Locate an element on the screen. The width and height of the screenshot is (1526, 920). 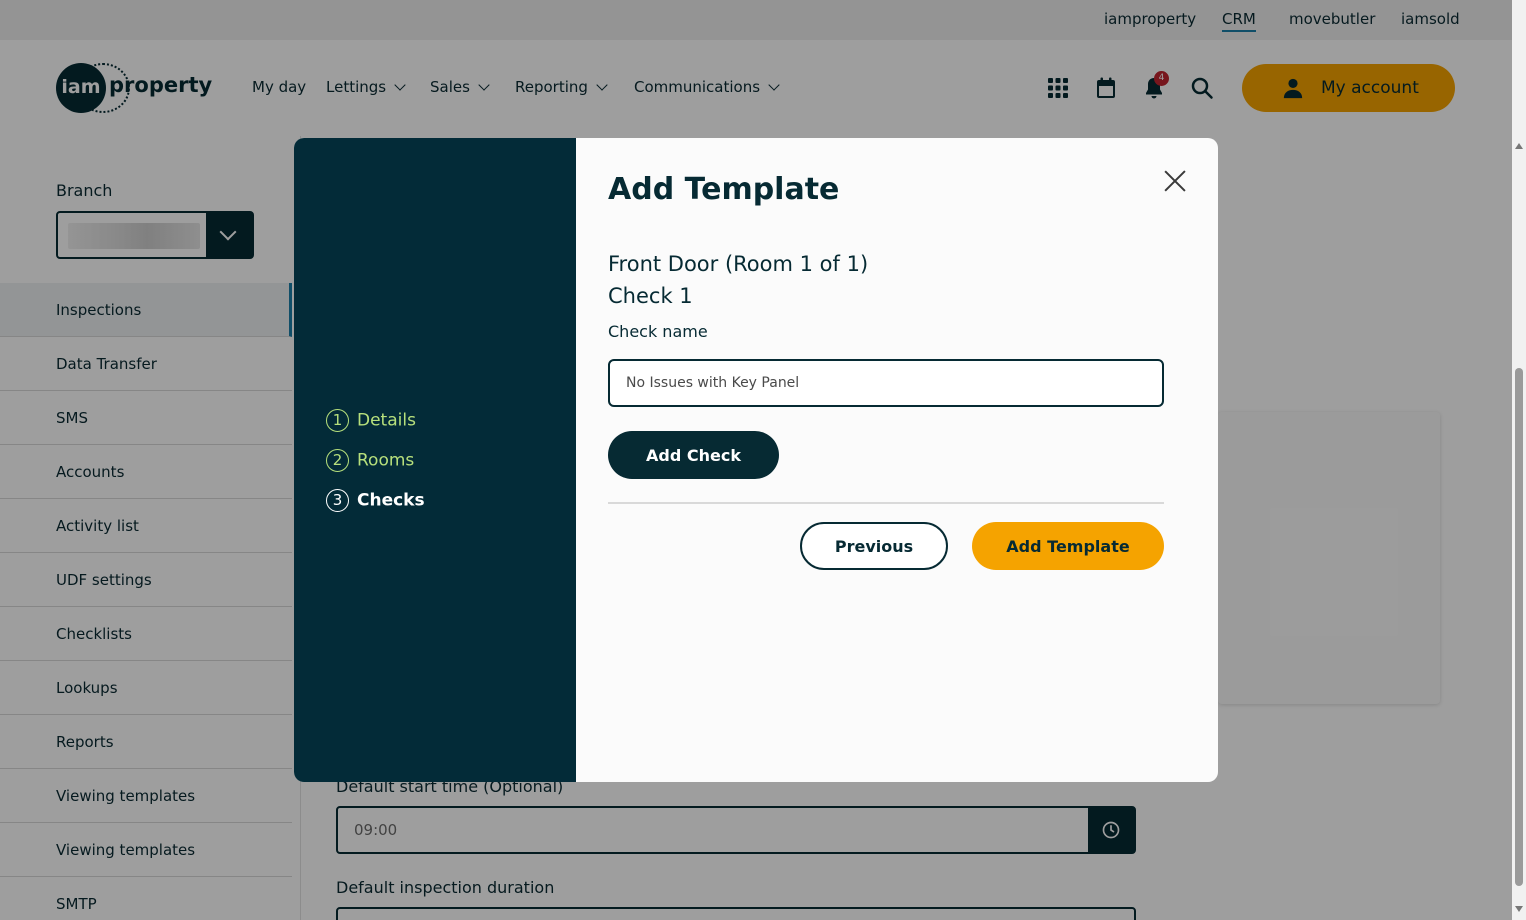
step-number: 2 is located at coordinates (337, 460).